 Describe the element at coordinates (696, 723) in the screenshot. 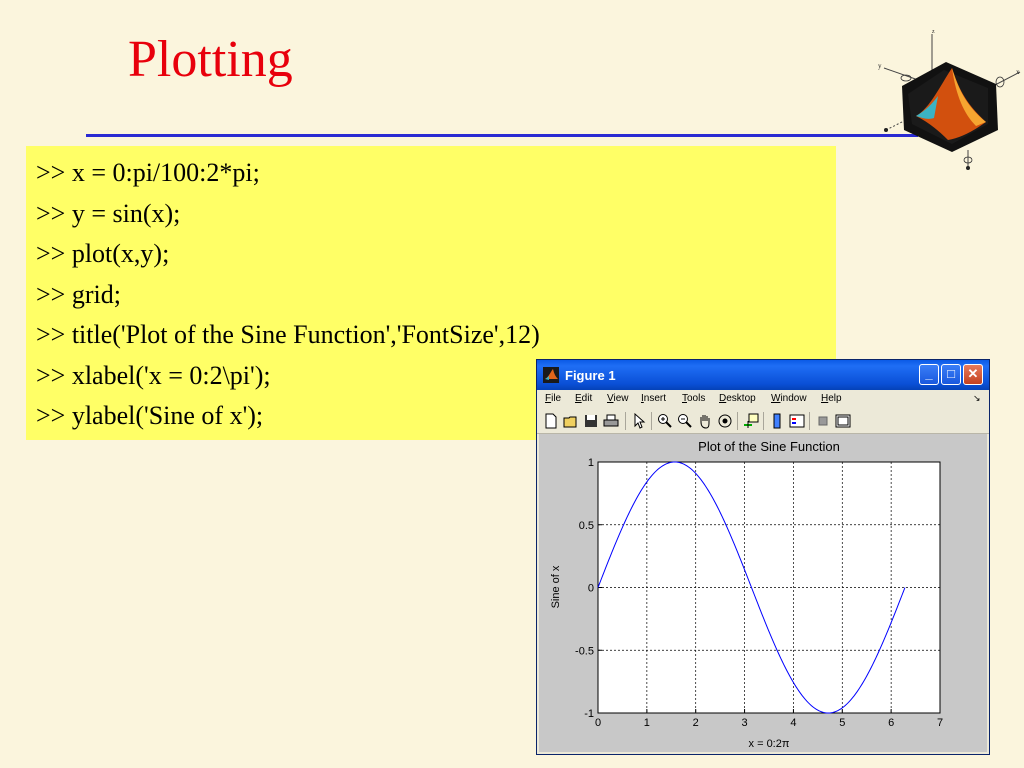

I see `x-tick-label: 2` at that location.